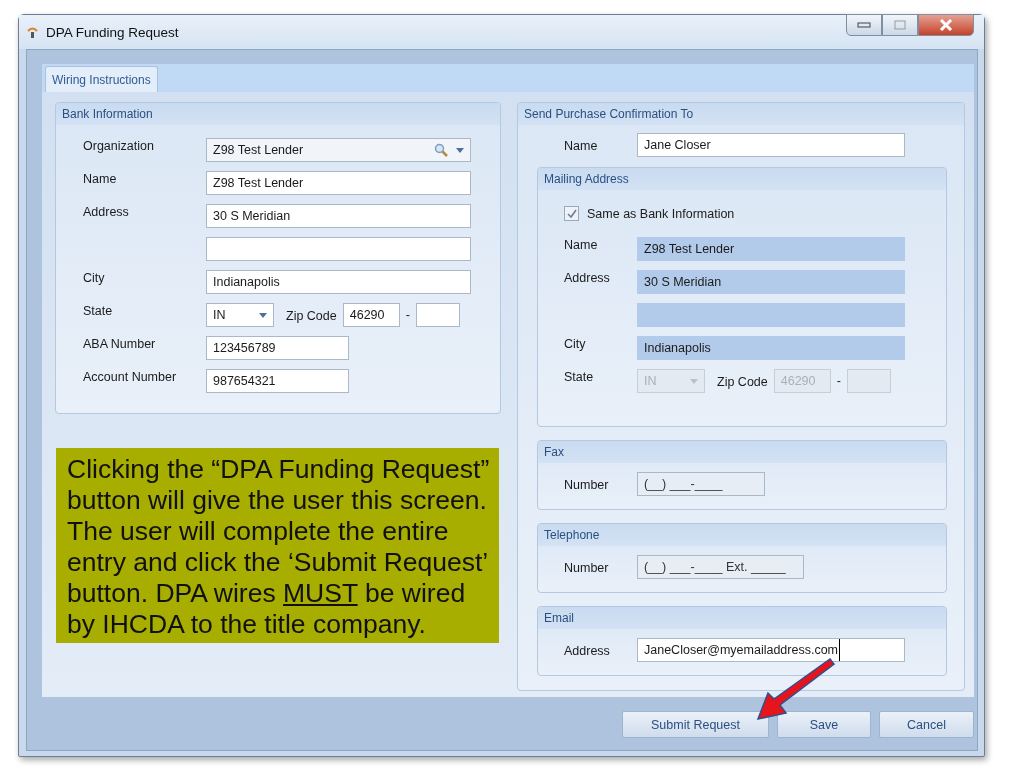  I want to click on search-icon, so click(441, 150).